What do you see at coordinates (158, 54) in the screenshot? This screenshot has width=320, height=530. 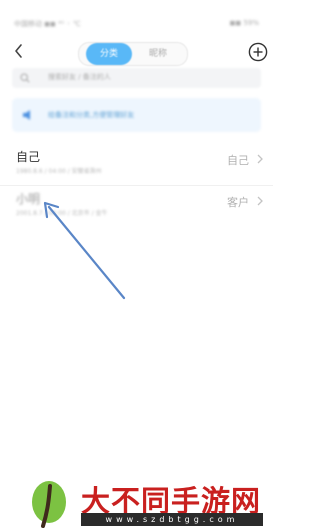 I see `tab-nickname: 昵称` at bounding box center [158, 54].